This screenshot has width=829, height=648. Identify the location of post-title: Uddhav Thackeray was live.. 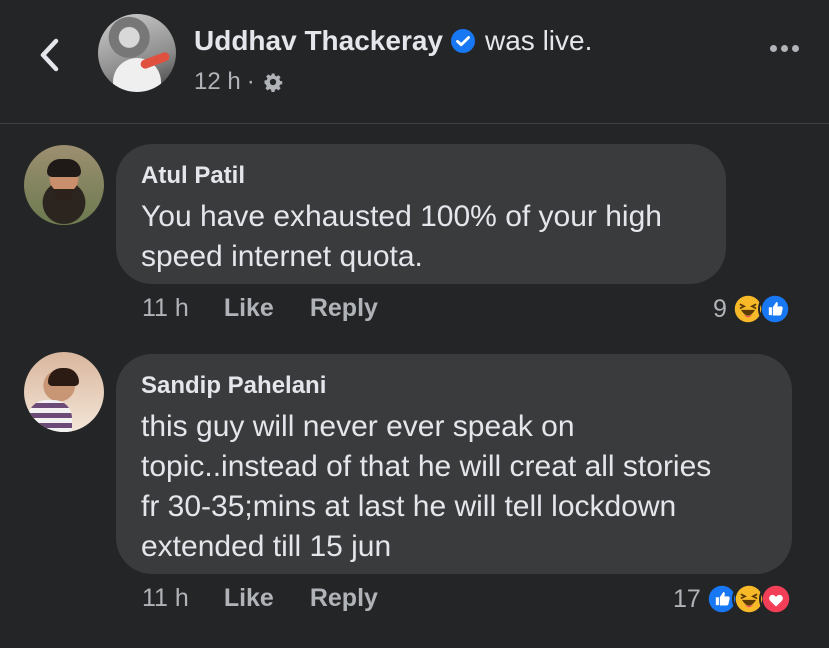
(393, 41).